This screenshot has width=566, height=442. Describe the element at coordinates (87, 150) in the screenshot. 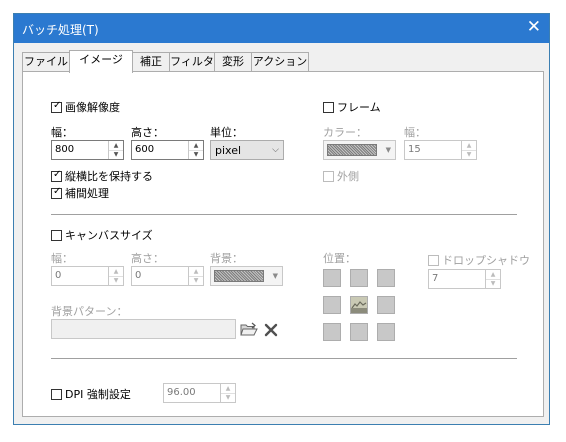

I see `width-spinner: 800 ▲ ▼` at that location.